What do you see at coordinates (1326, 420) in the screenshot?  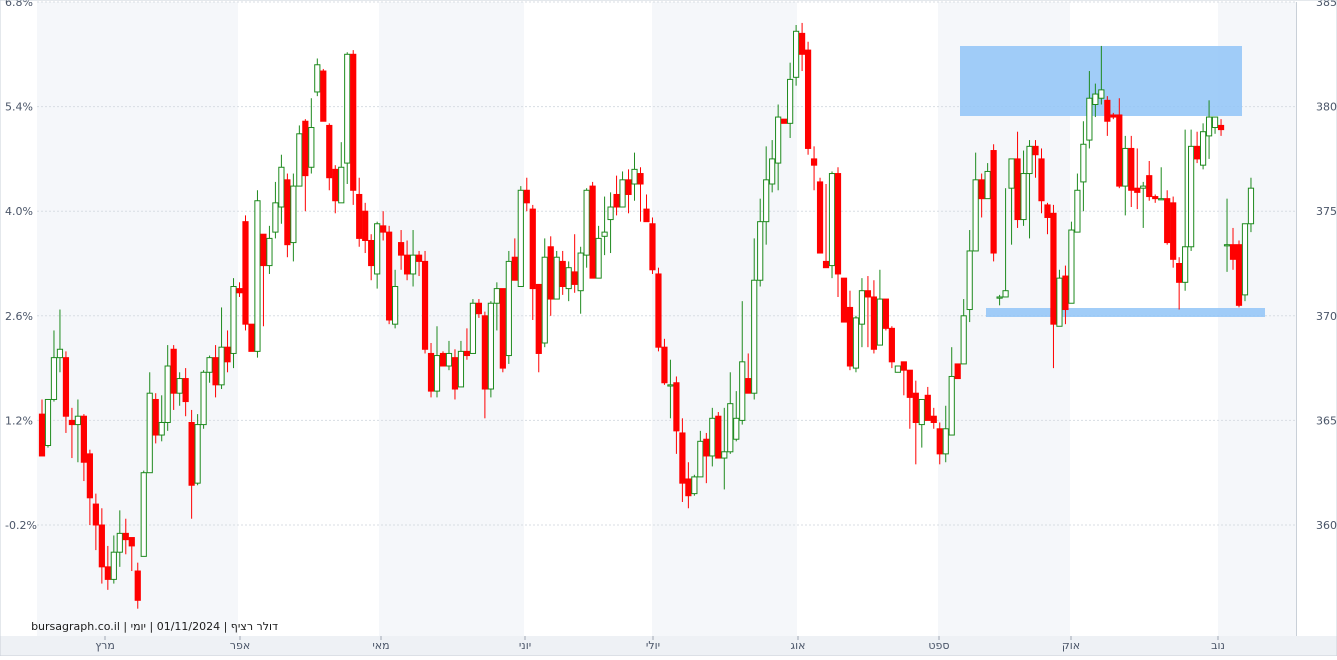 I see `right-axis-tick-label: 365` at bounding box center [1326, 420].